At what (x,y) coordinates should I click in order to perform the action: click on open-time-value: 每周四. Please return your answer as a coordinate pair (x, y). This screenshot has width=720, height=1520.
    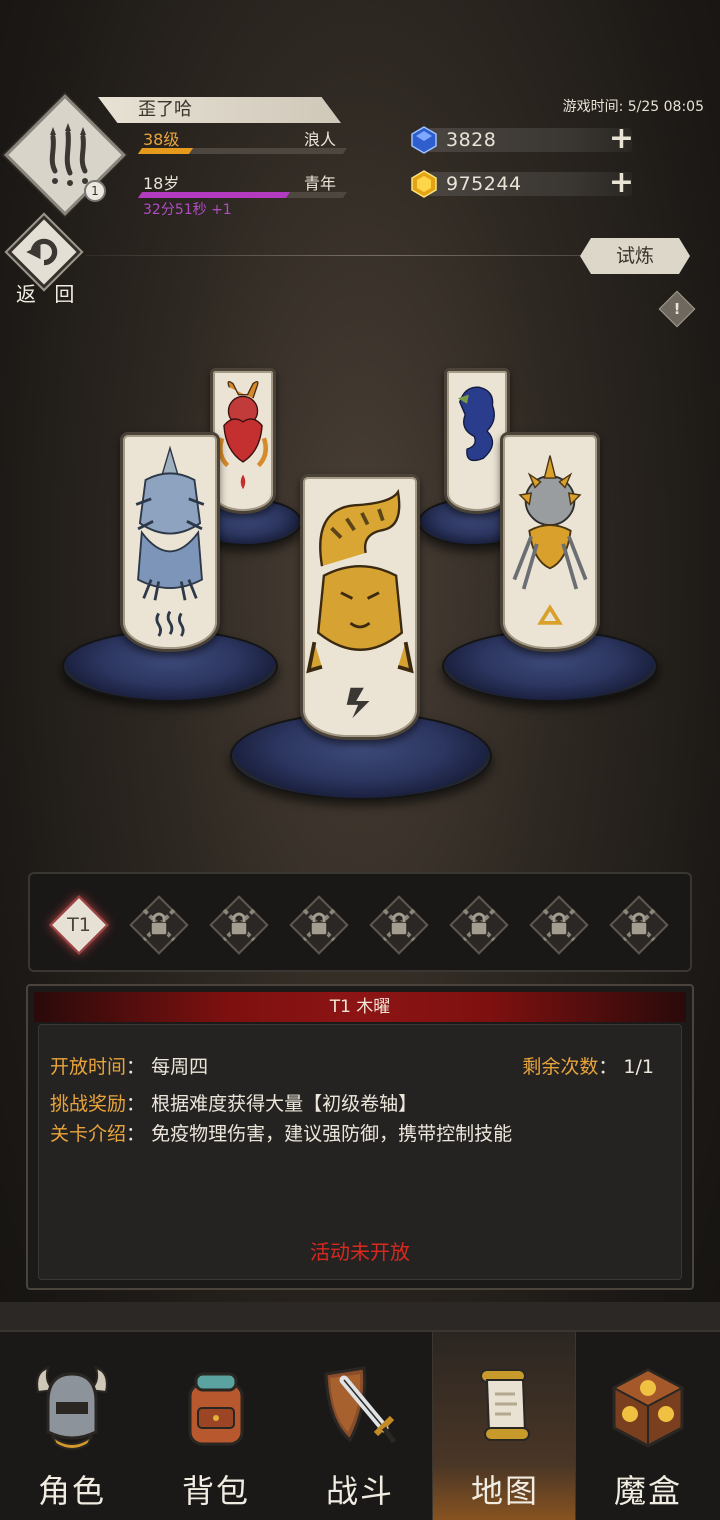
    Looking at the image, I should click on (180, 1067).